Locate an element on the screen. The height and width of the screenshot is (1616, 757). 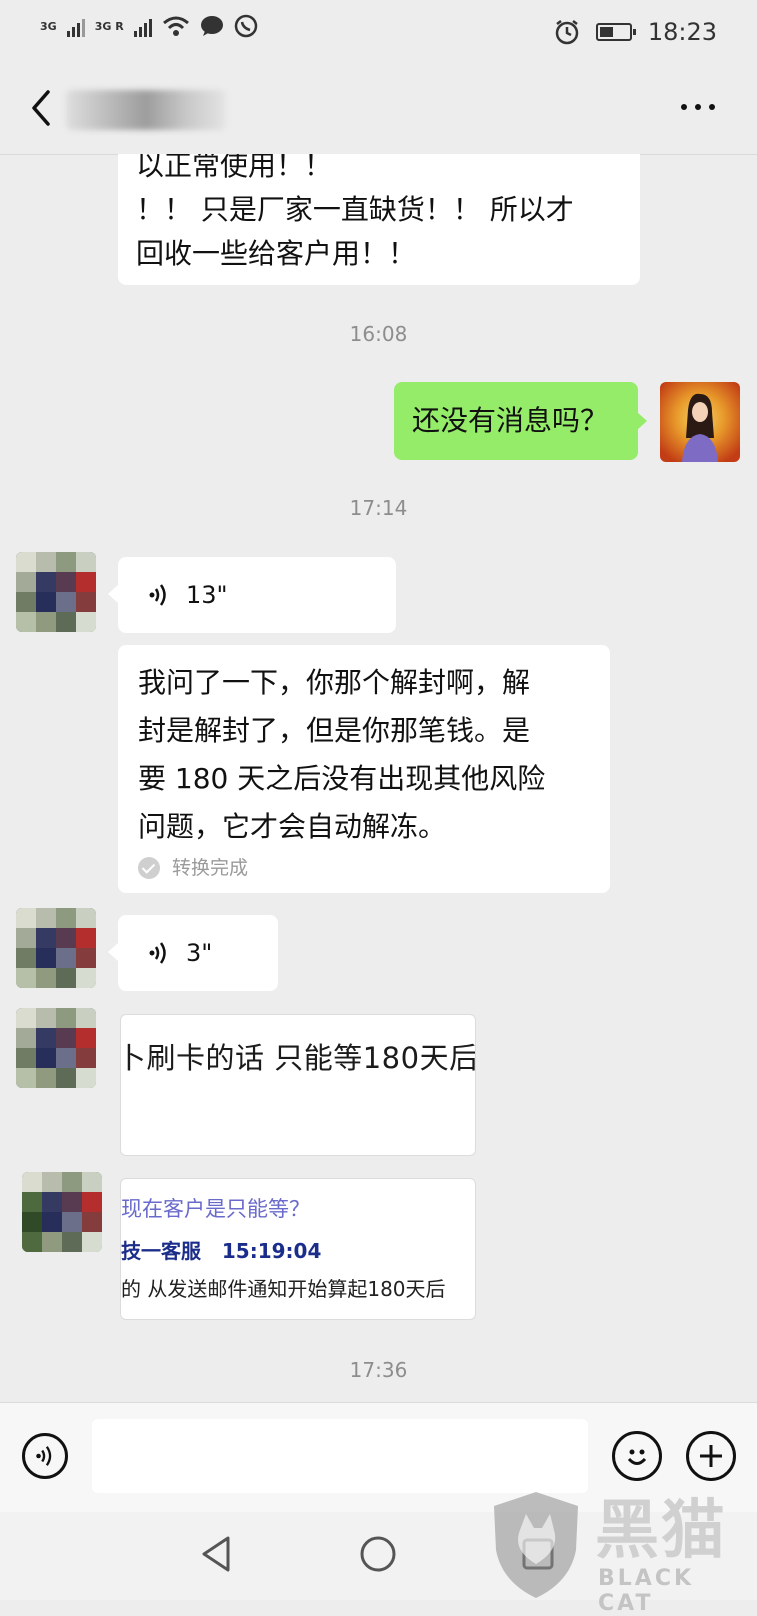
image-text-line2: 技一客服 15:19:04 is located at coordinates (221, 1249).